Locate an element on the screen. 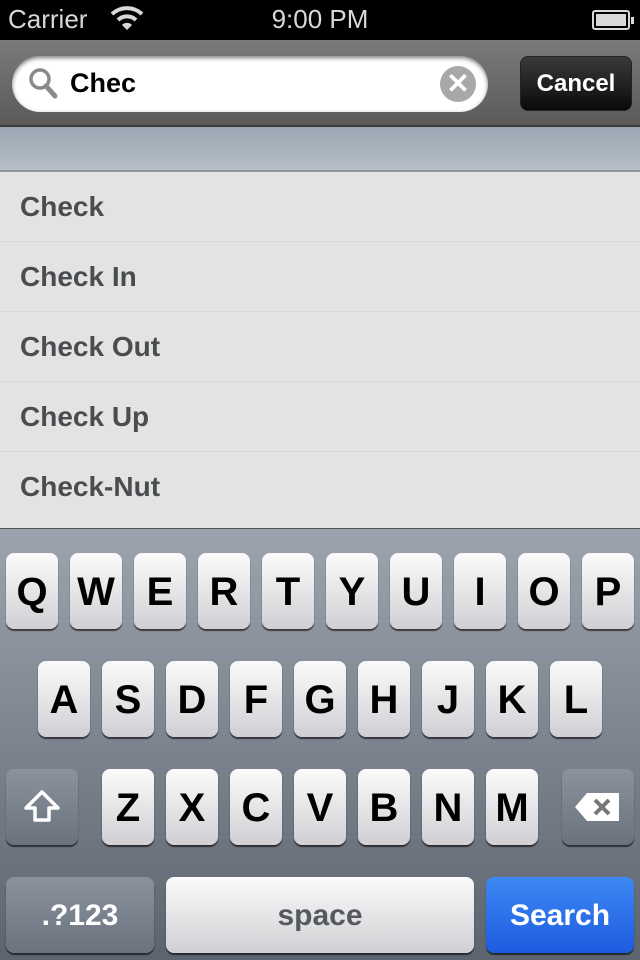  cancel-button: Cancel is located at coordinates (576, 83).